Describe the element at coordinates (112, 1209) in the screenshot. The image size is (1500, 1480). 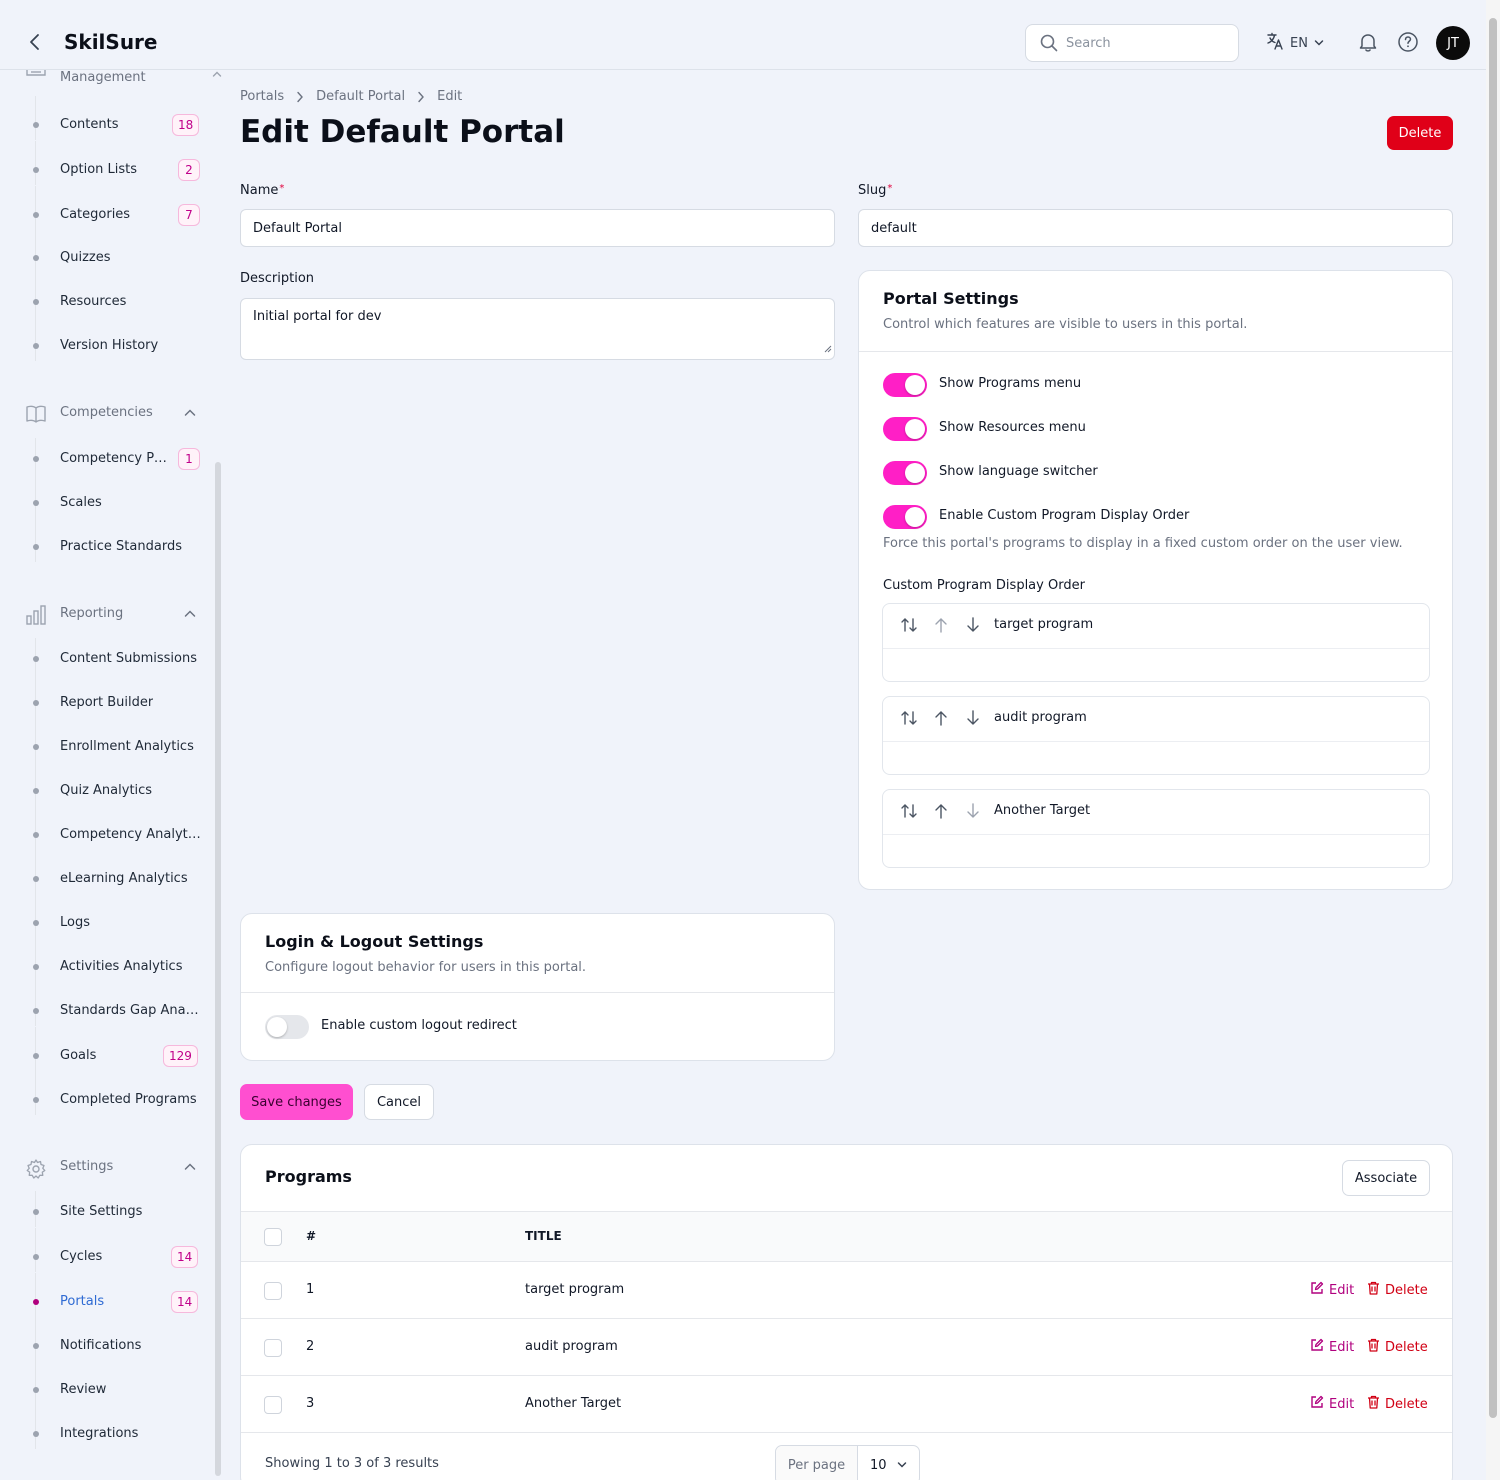
I see `sidebar-item-site-settings: Site Settings` at that location.